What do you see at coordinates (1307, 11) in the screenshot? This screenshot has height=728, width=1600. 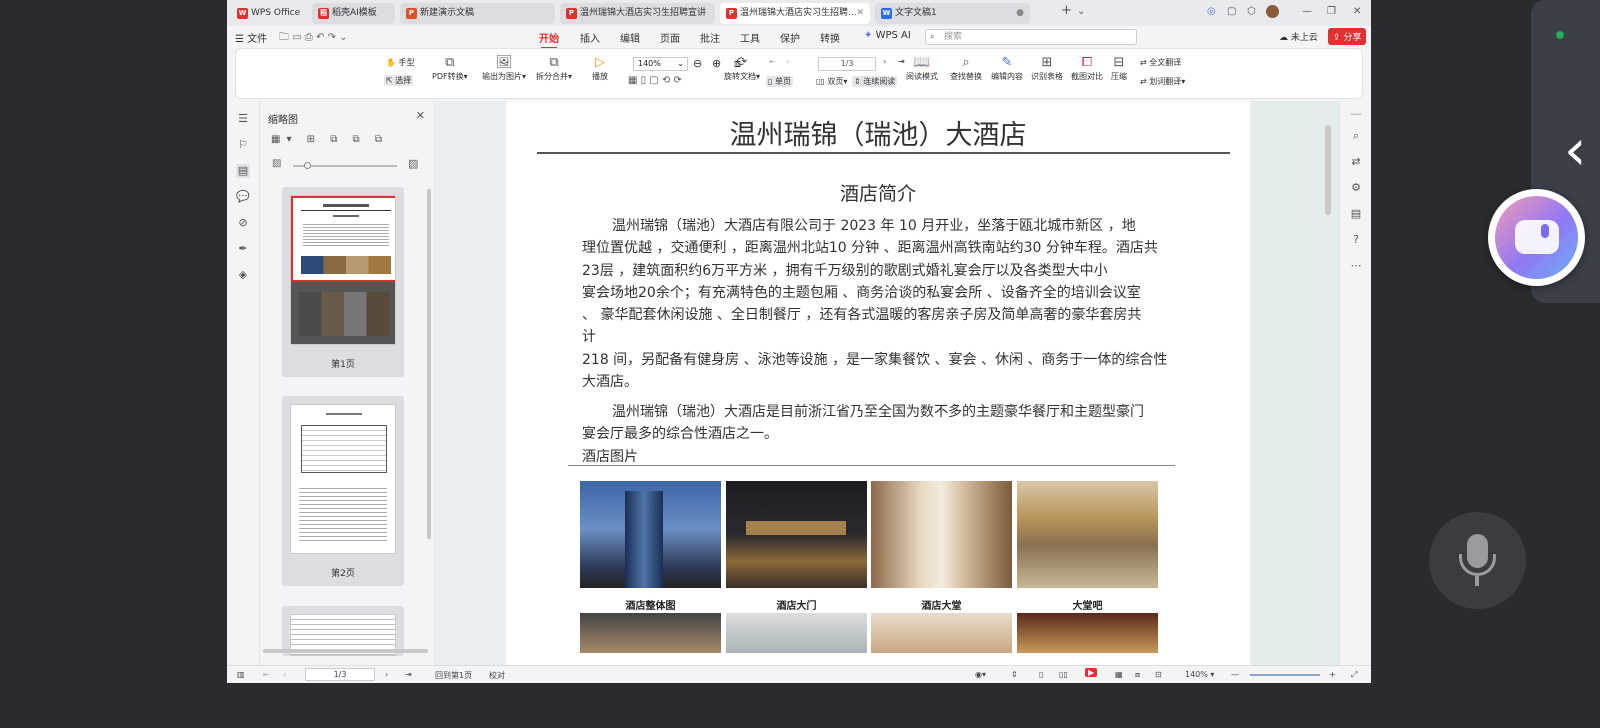 I see `minimize-icon: —` at bounding box center [1307, 11].